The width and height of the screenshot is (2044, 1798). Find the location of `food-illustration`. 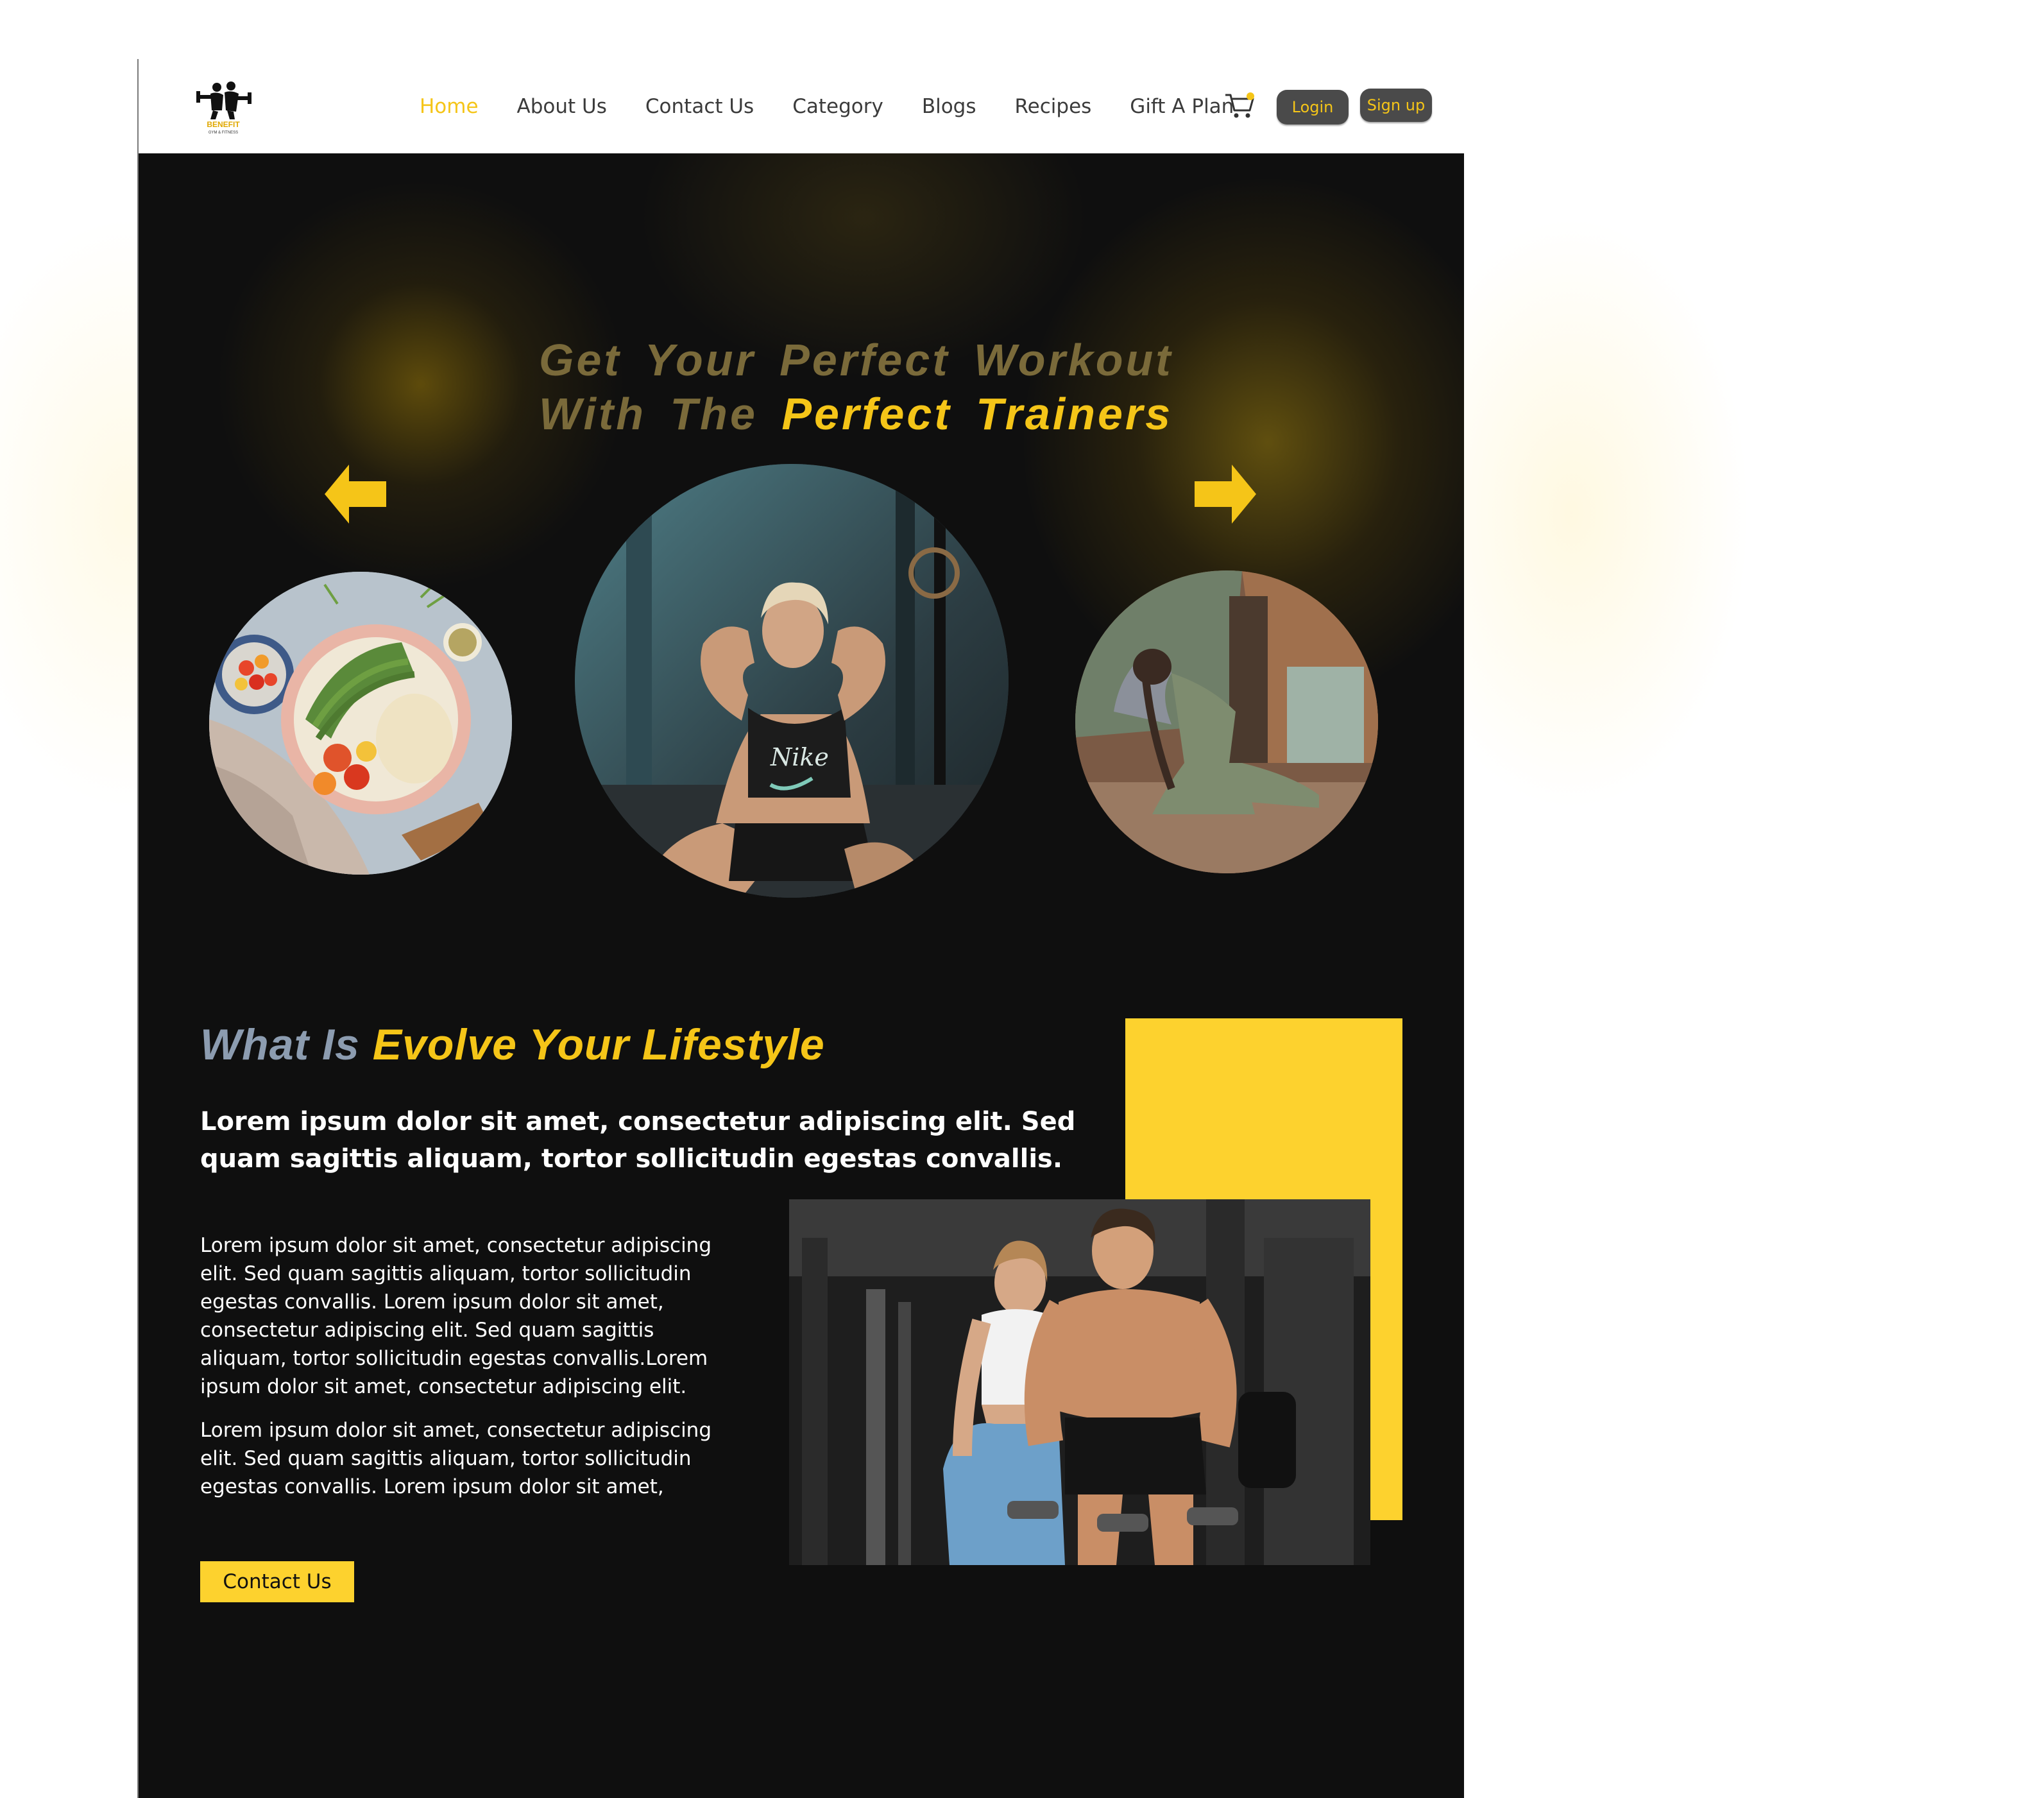

food-illustration is located at coordinates (360, 724).